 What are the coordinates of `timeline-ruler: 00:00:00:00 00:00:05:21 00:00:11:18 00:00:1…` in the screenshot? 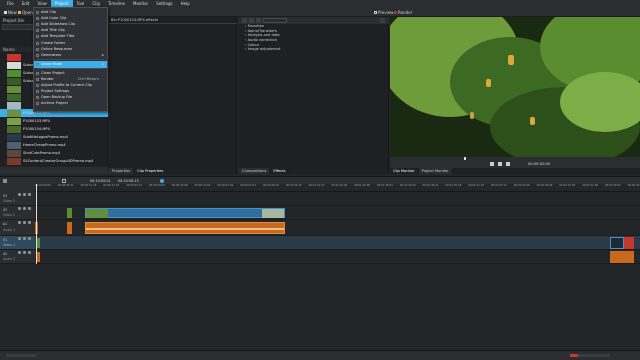 It's located at (337, 188).